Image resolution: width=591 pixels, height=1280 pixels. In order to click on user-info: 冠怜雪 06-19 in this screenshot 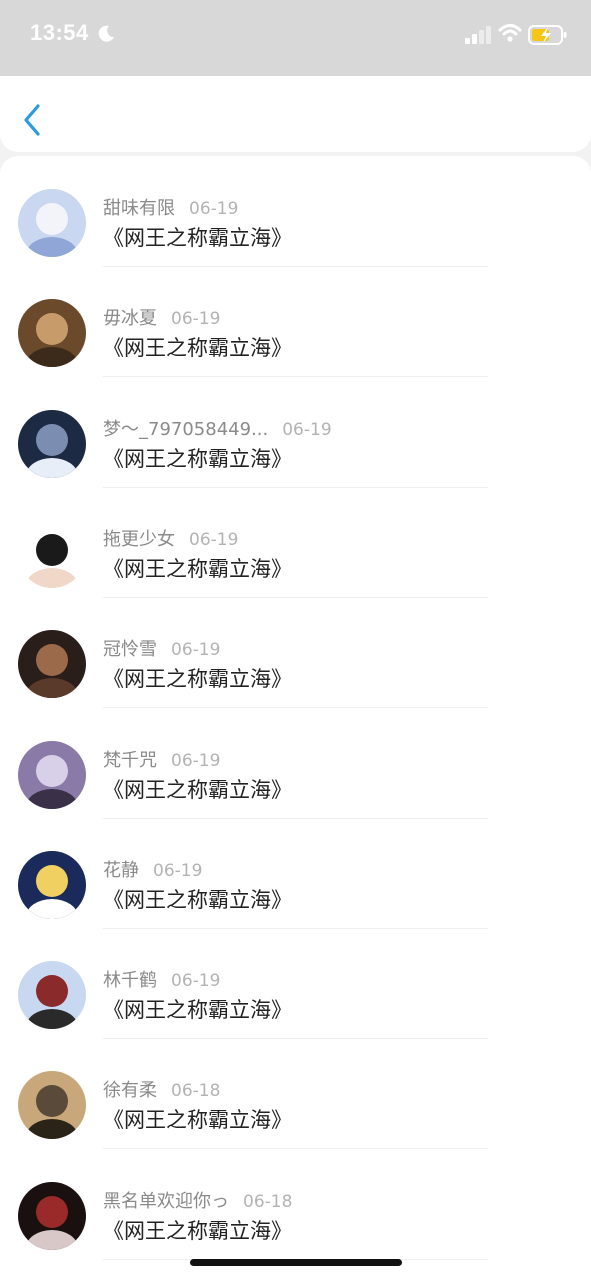, I will do `click(161, 648)`.